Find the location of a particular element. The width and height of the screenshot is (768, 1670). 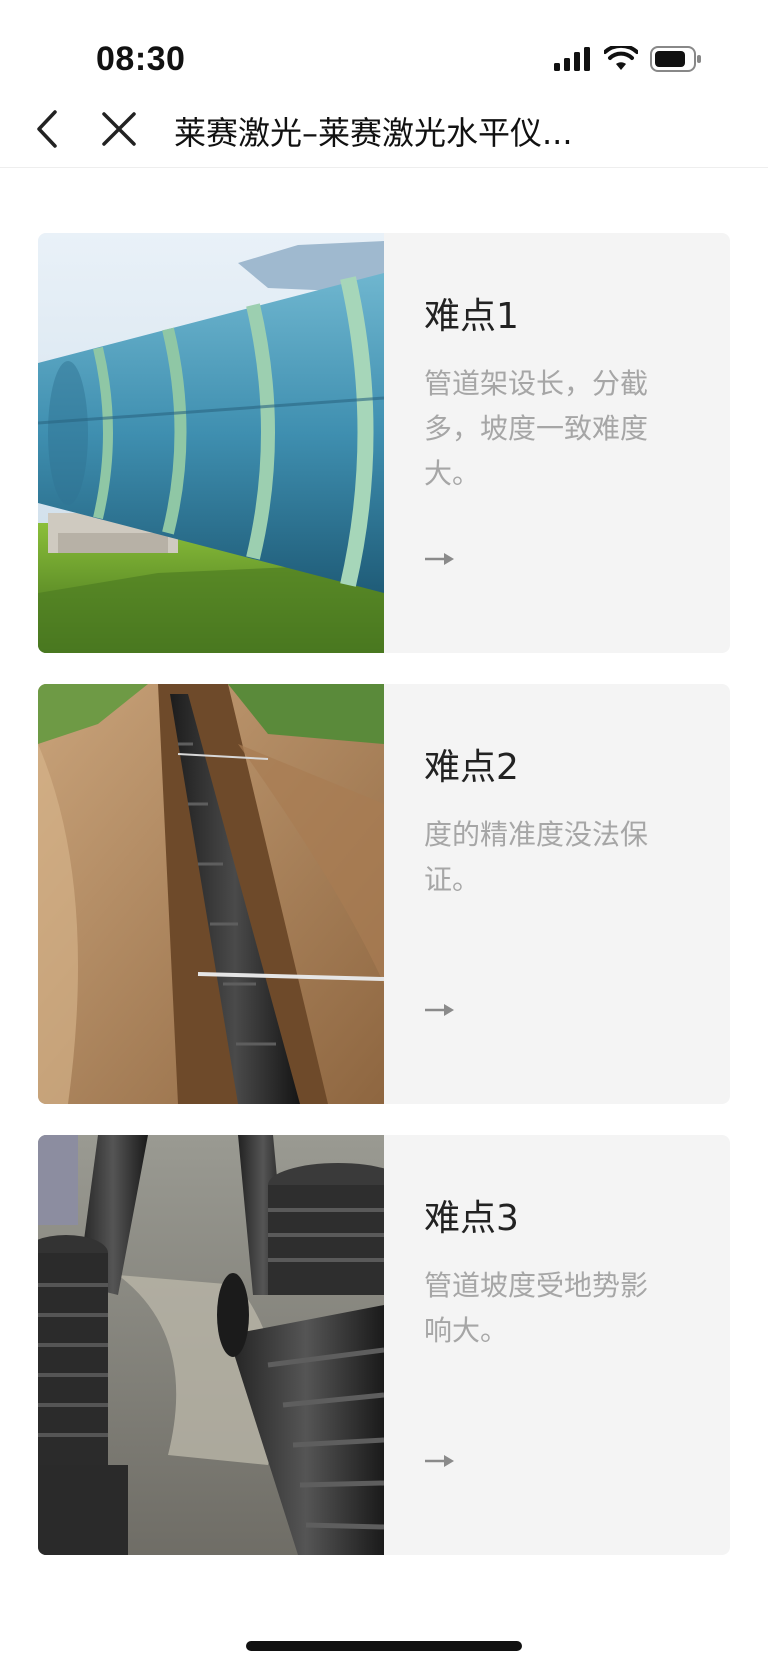

home-indicator is located at coordinates (384, 1646).